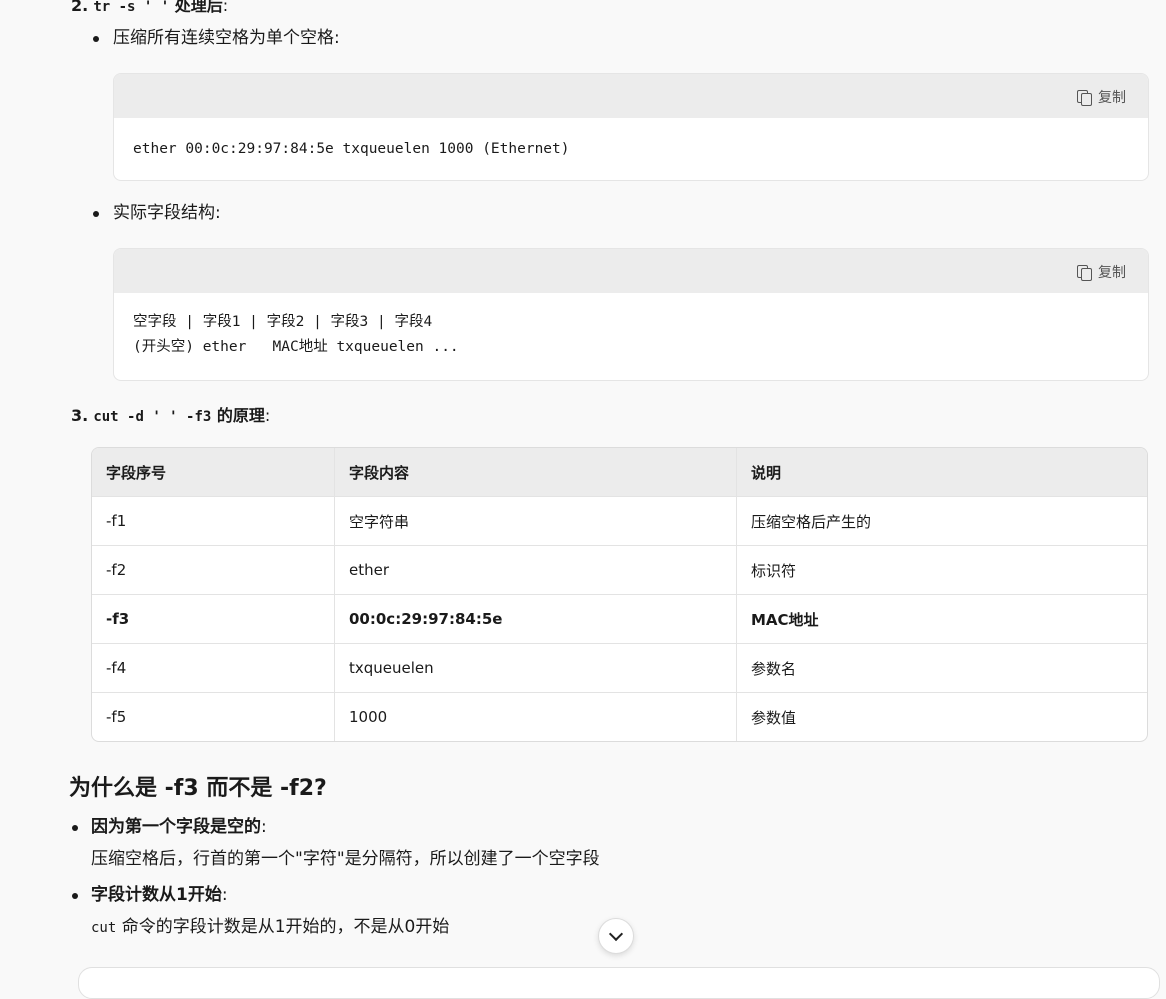 The width and height of the screenshot is (1166, 999). I want to click on table-cell: 00:0c:29:97:84:5e, so click(536, 619).